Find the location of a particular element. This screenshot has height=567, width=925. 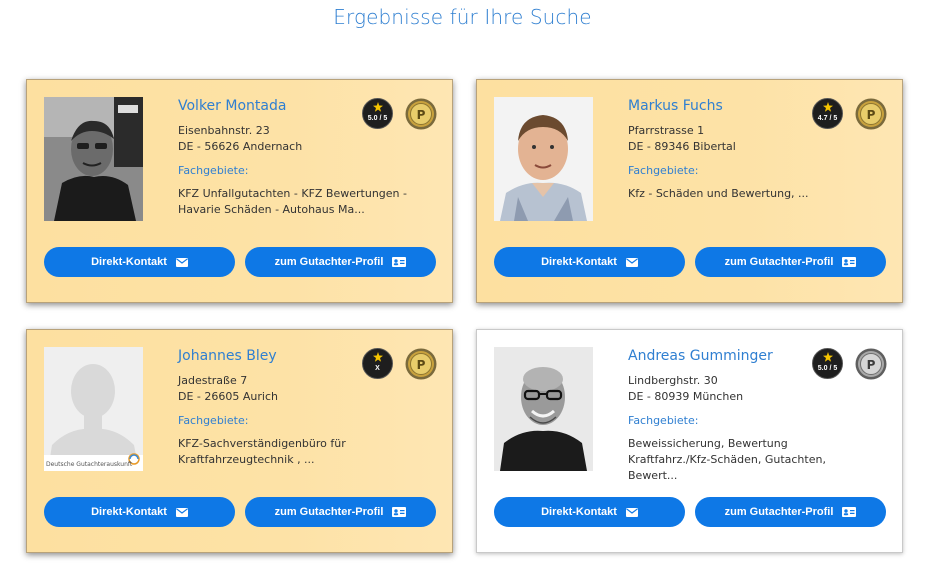

expert-city: DE - 89346 Bibertal is located at coordinates (682, 146).